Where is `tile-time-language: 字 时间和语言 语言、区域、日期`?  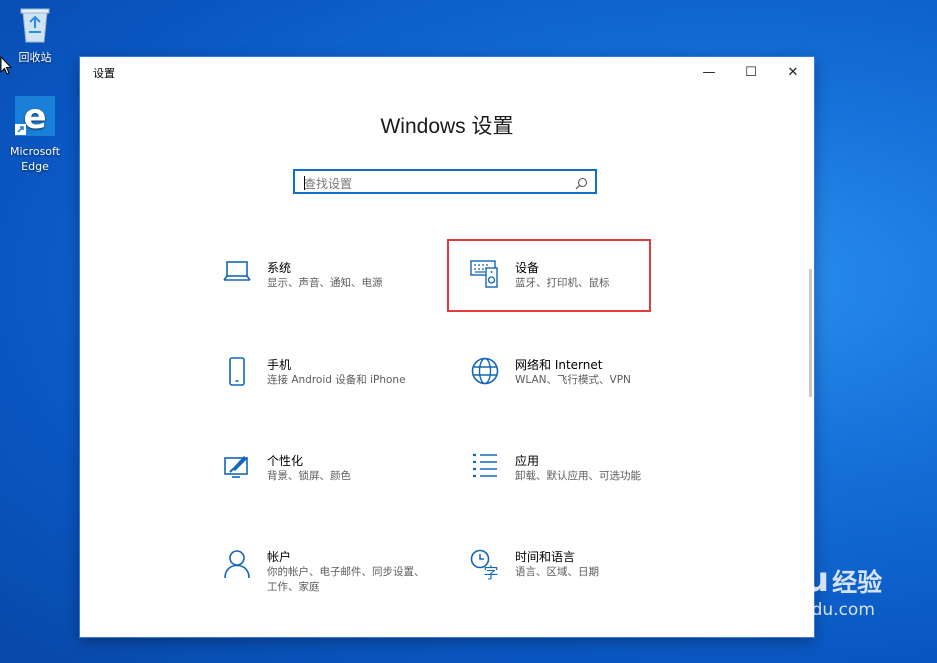
tile-time-language: 字 时间和语言 语言、区域、日期 is located at coordinates (568, 583).